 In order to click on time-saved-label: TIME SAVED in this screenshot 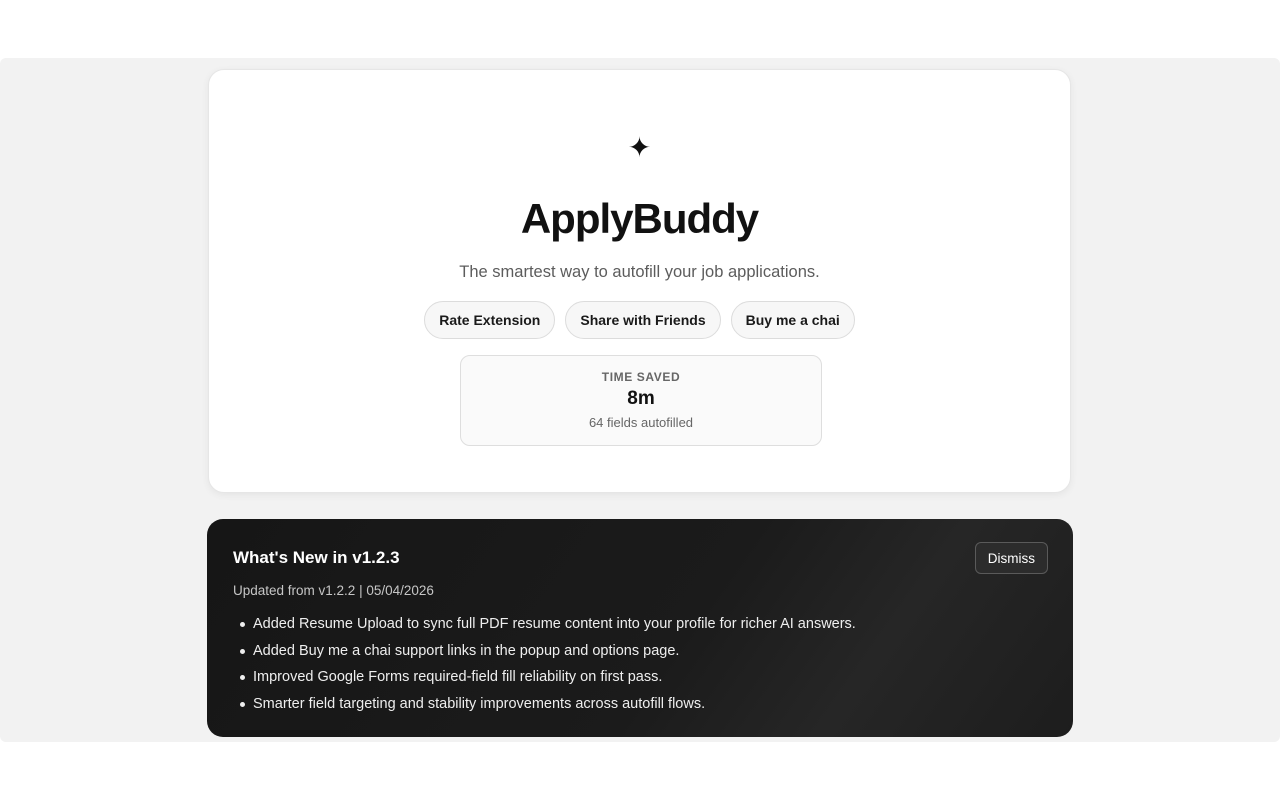, I will do `click(641, 377)`.